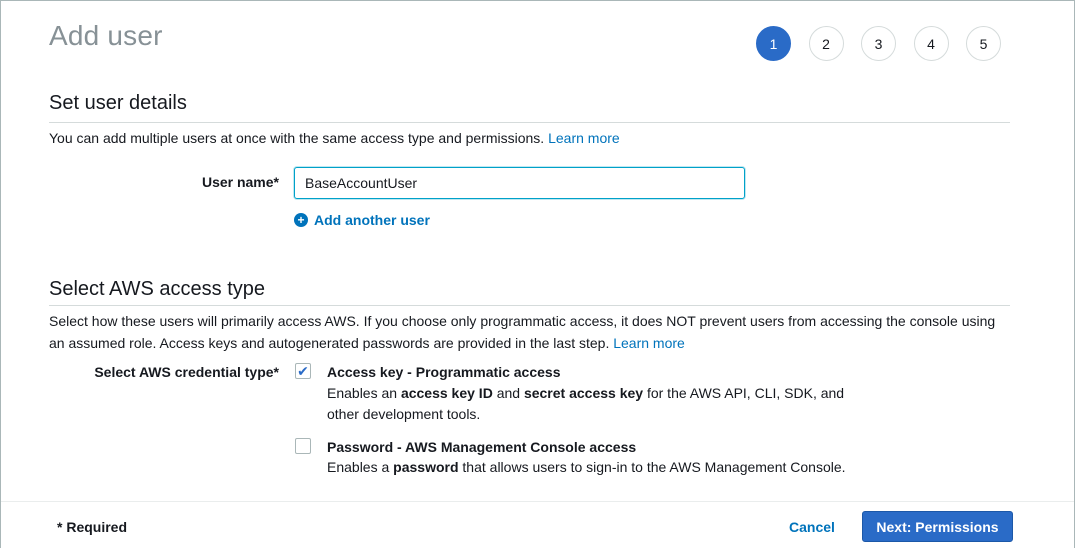 The height and width of the screenshot is (548, 1075). What do you see at coordinates (157, 289) in the screenshot?
I see `section-title-access-type: Select AWS access type` at bounding box center [157, 289].